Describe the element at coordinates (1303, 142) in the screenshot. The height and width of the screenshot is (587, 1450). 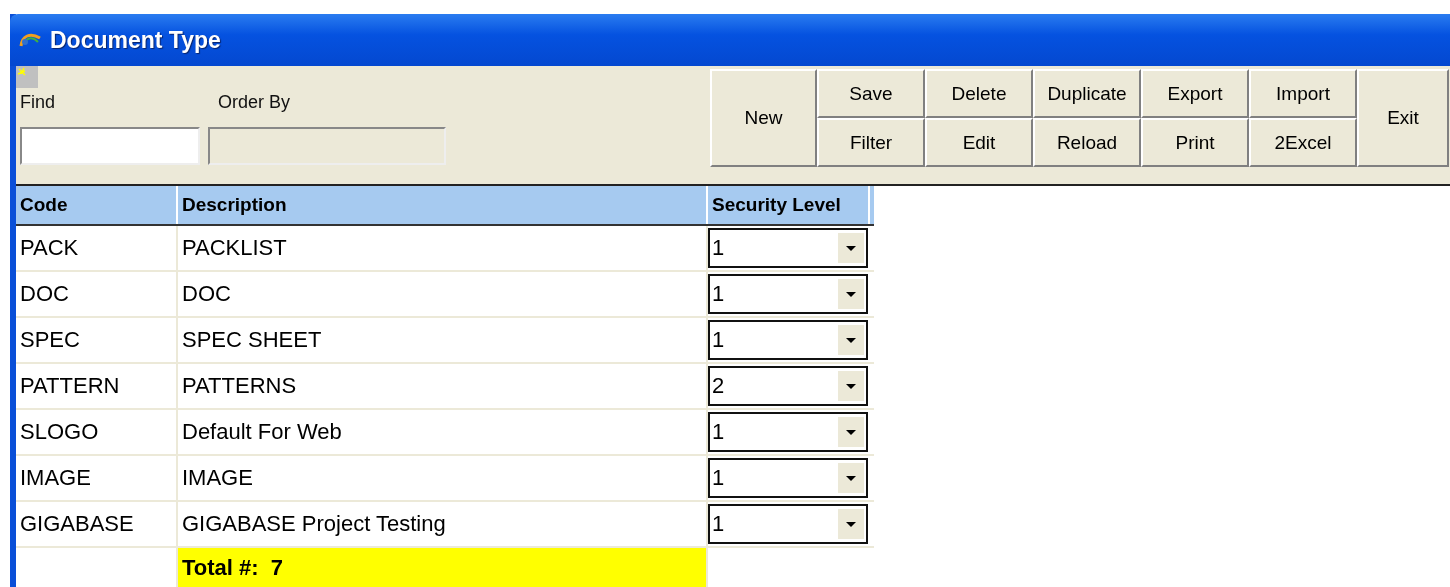
I see `toolbar-button: 2Excel` at that location.